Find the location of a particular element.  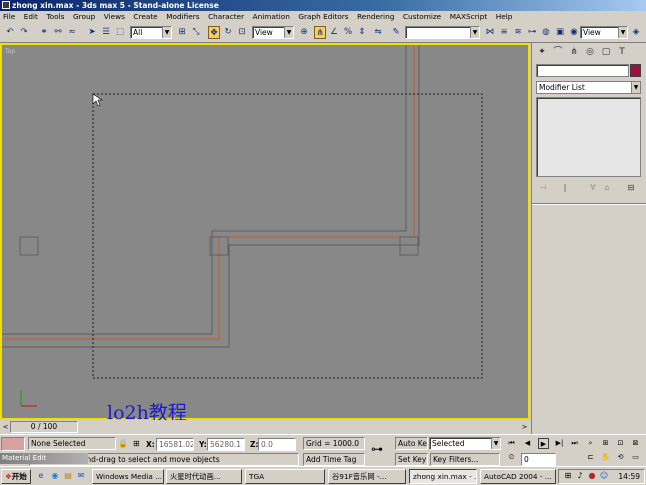

utilities-tab-icon: T is located at coordinates (622, 52).